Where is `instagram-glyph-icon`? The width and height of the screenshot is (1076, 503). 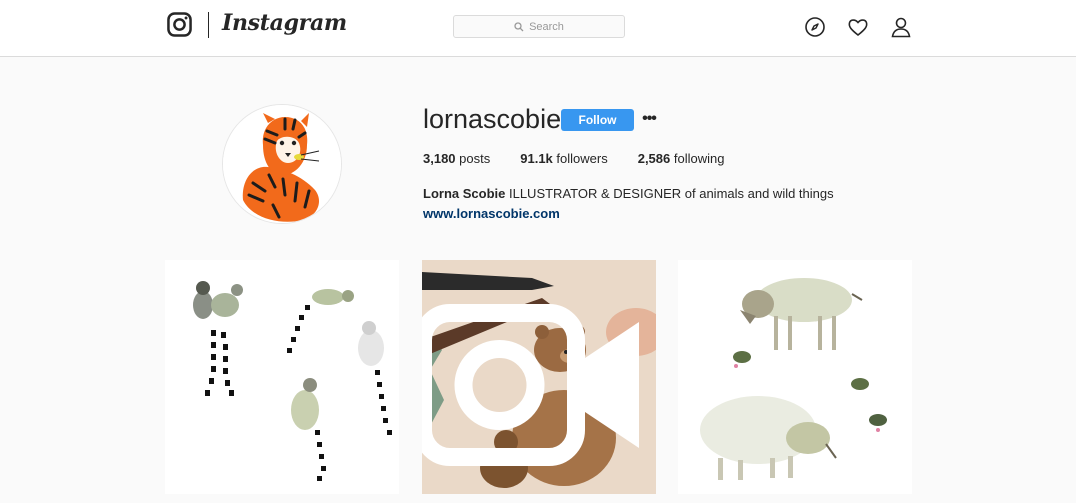 instagram-glyph-icon is located at coordinates (179, 24).